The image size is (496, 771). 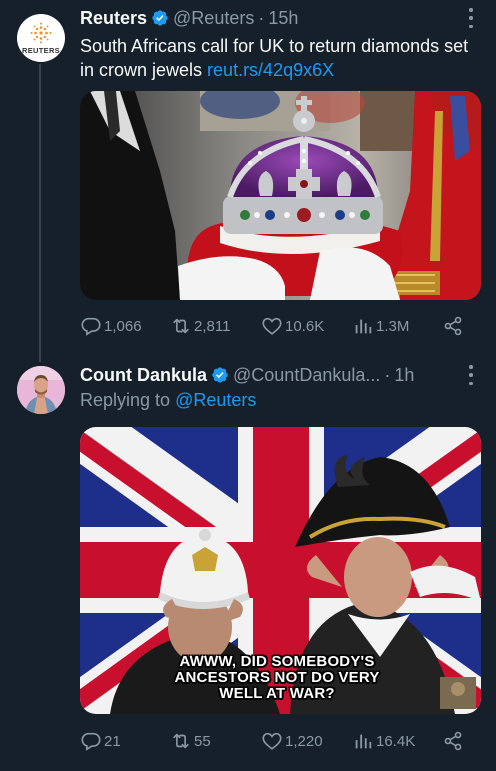 I want to click on author-handle: @Reuters, so click(x=213, y=18).